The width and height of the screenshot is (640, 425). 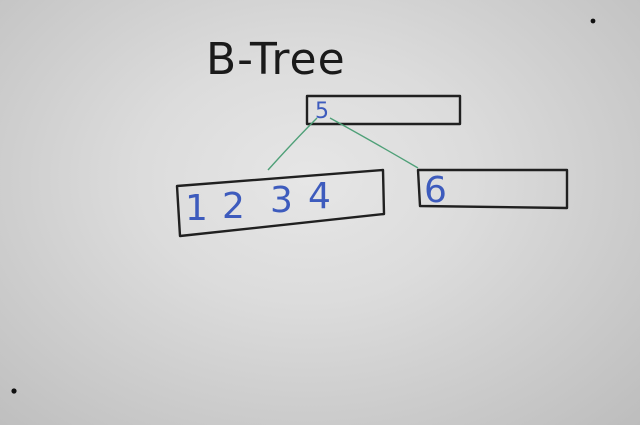 What do you see at coordinates (276, 59) in the screenshot?
I see `diagram-title: B-Tree` at bounding box center [276, 59].